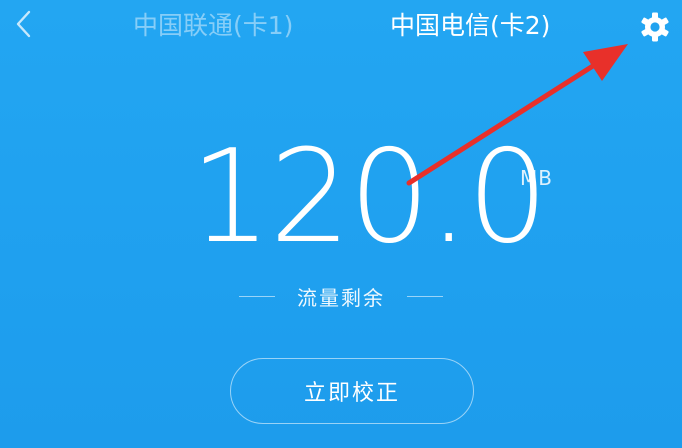 This screenshot has width=682, height=448. Describe the element at coordinates (536, 178) in the screenshot. I see `remaining-data-unit: MB` at that location.